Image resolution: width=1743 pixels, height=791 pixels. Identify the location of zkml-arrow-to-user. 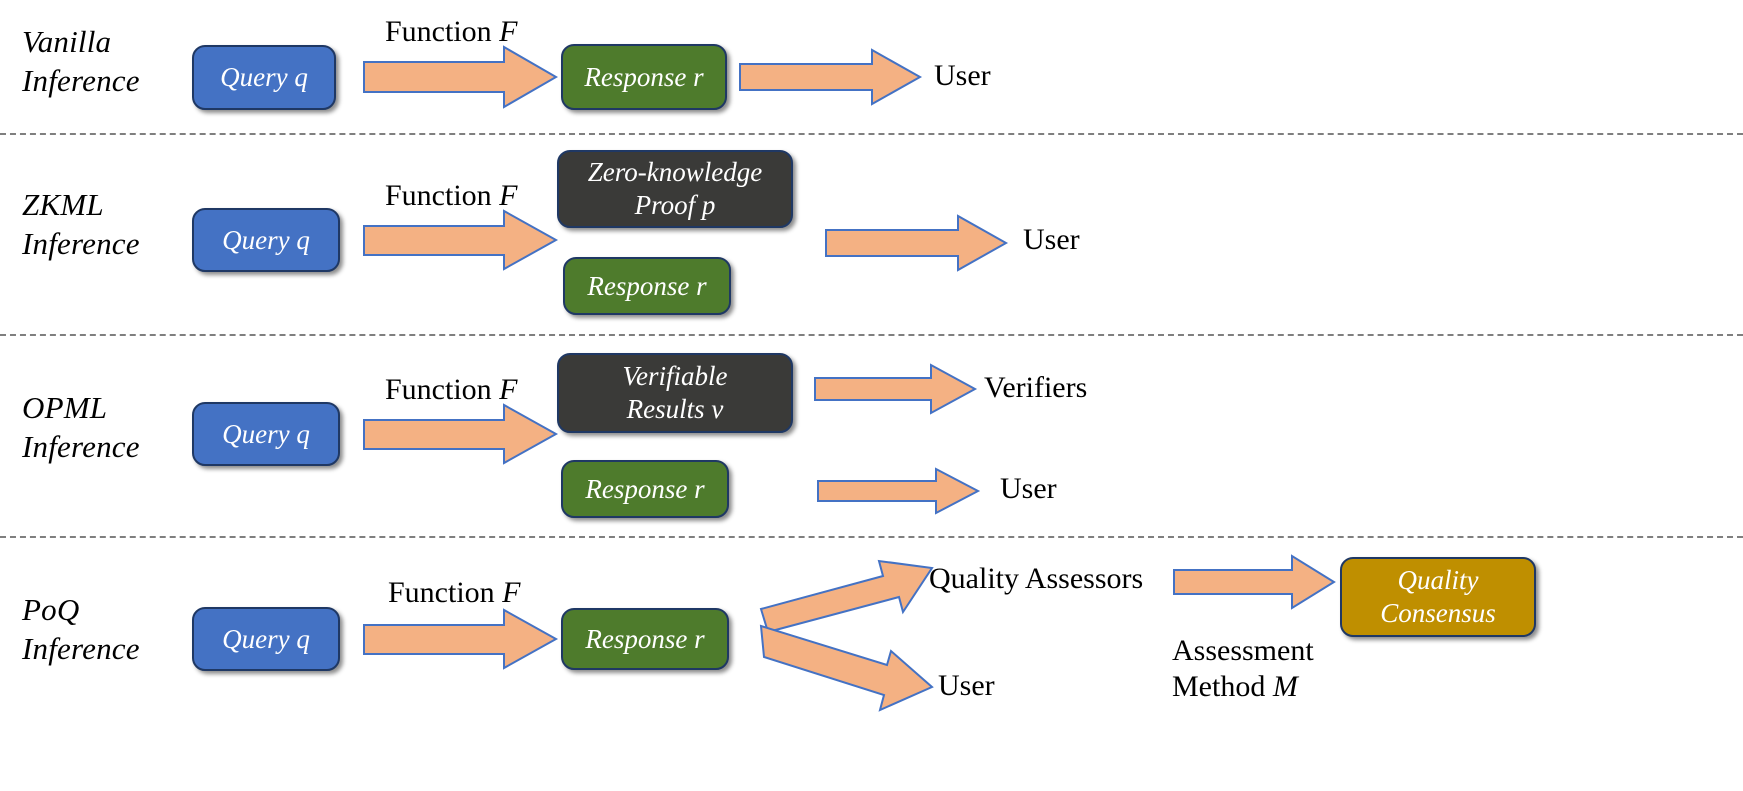
(917, 243).